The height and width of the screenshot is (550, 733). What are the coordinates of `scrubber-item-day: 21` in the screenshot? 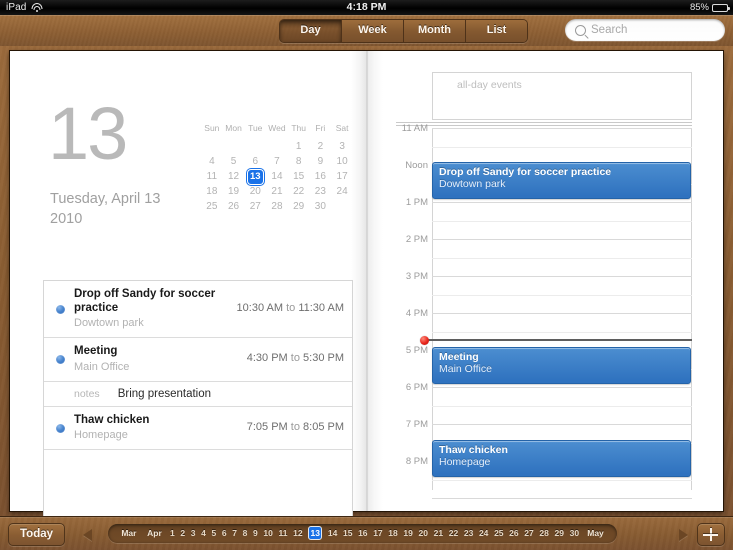 It's located at (438, 533).